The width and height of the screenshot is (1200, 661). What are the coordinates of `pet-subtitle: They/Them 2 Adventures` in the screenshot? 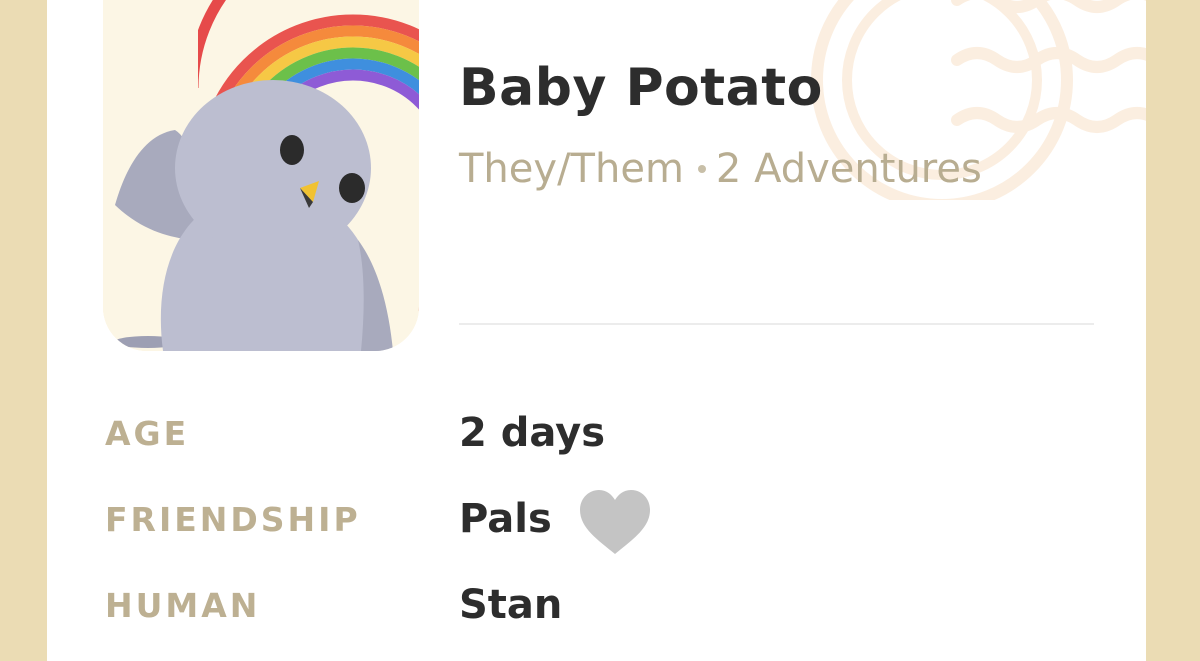 It's located at (720, 169).